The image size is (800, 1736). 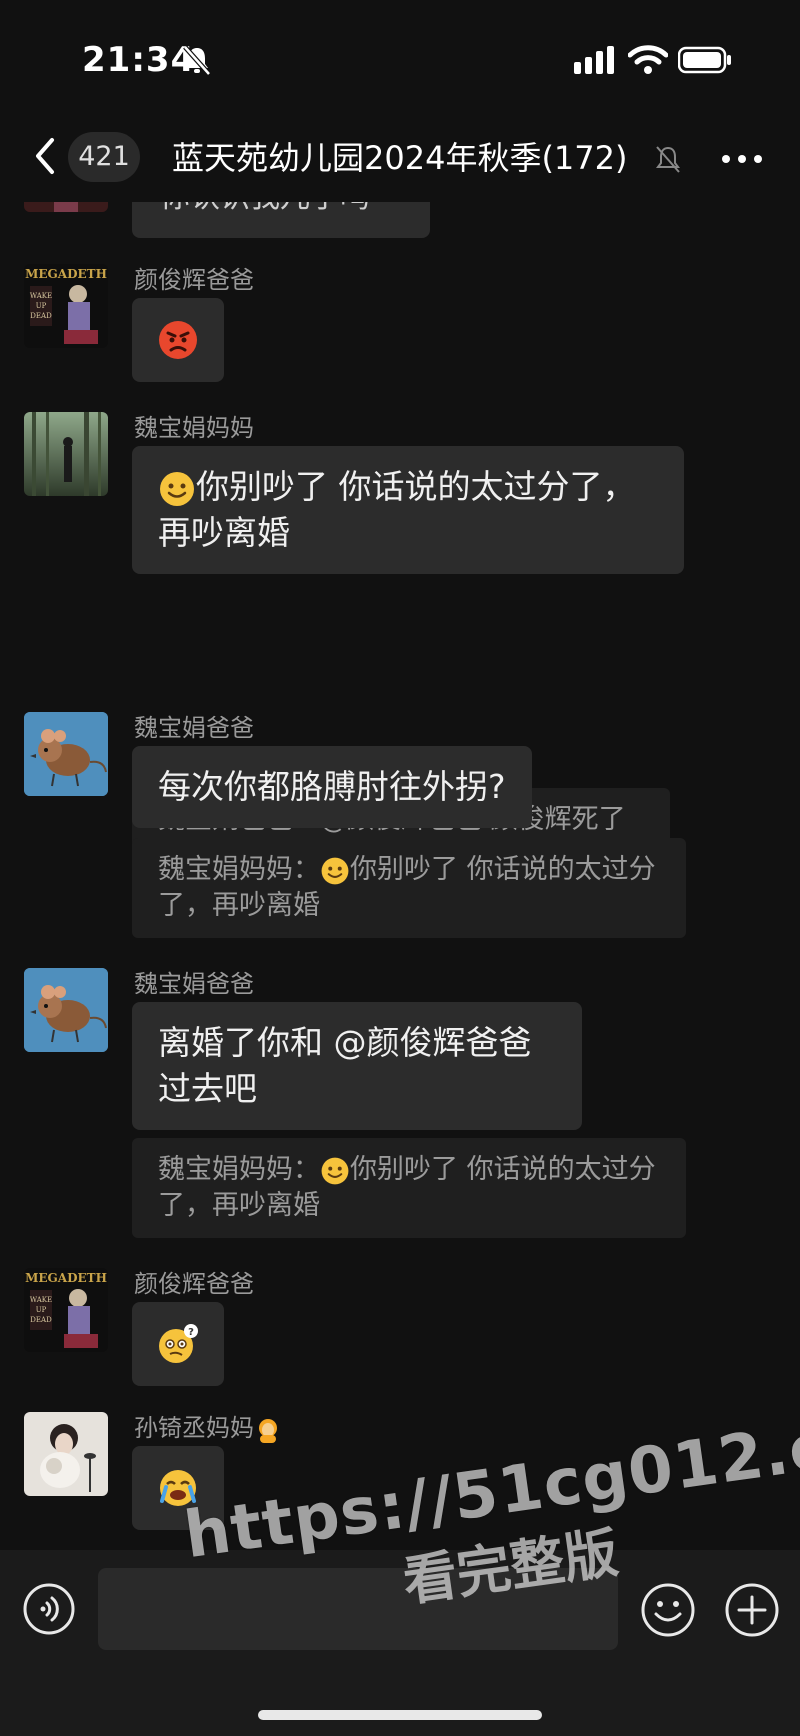 I want to click on message-text: 你别吵了 你话说的太过分了，再吵离婚, so click(x=397, y=509).